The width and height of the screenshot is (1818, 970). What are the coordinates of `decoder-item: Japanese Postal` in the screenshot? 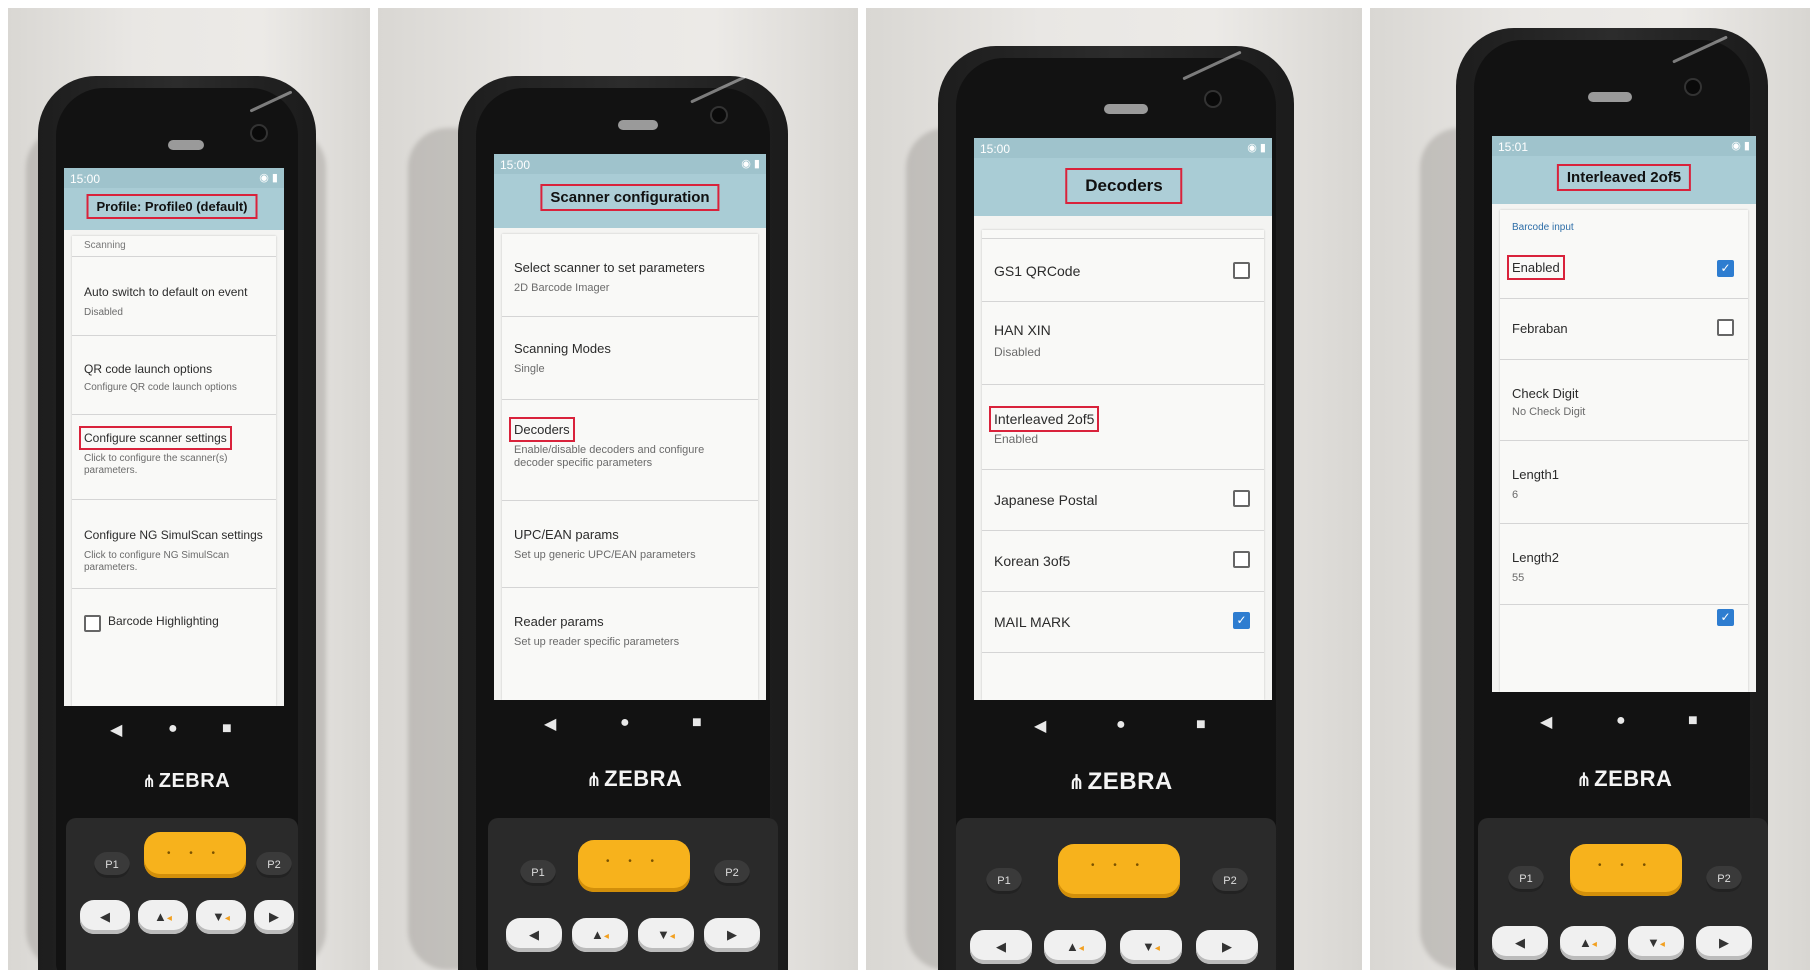 It's located at (1123, 500).